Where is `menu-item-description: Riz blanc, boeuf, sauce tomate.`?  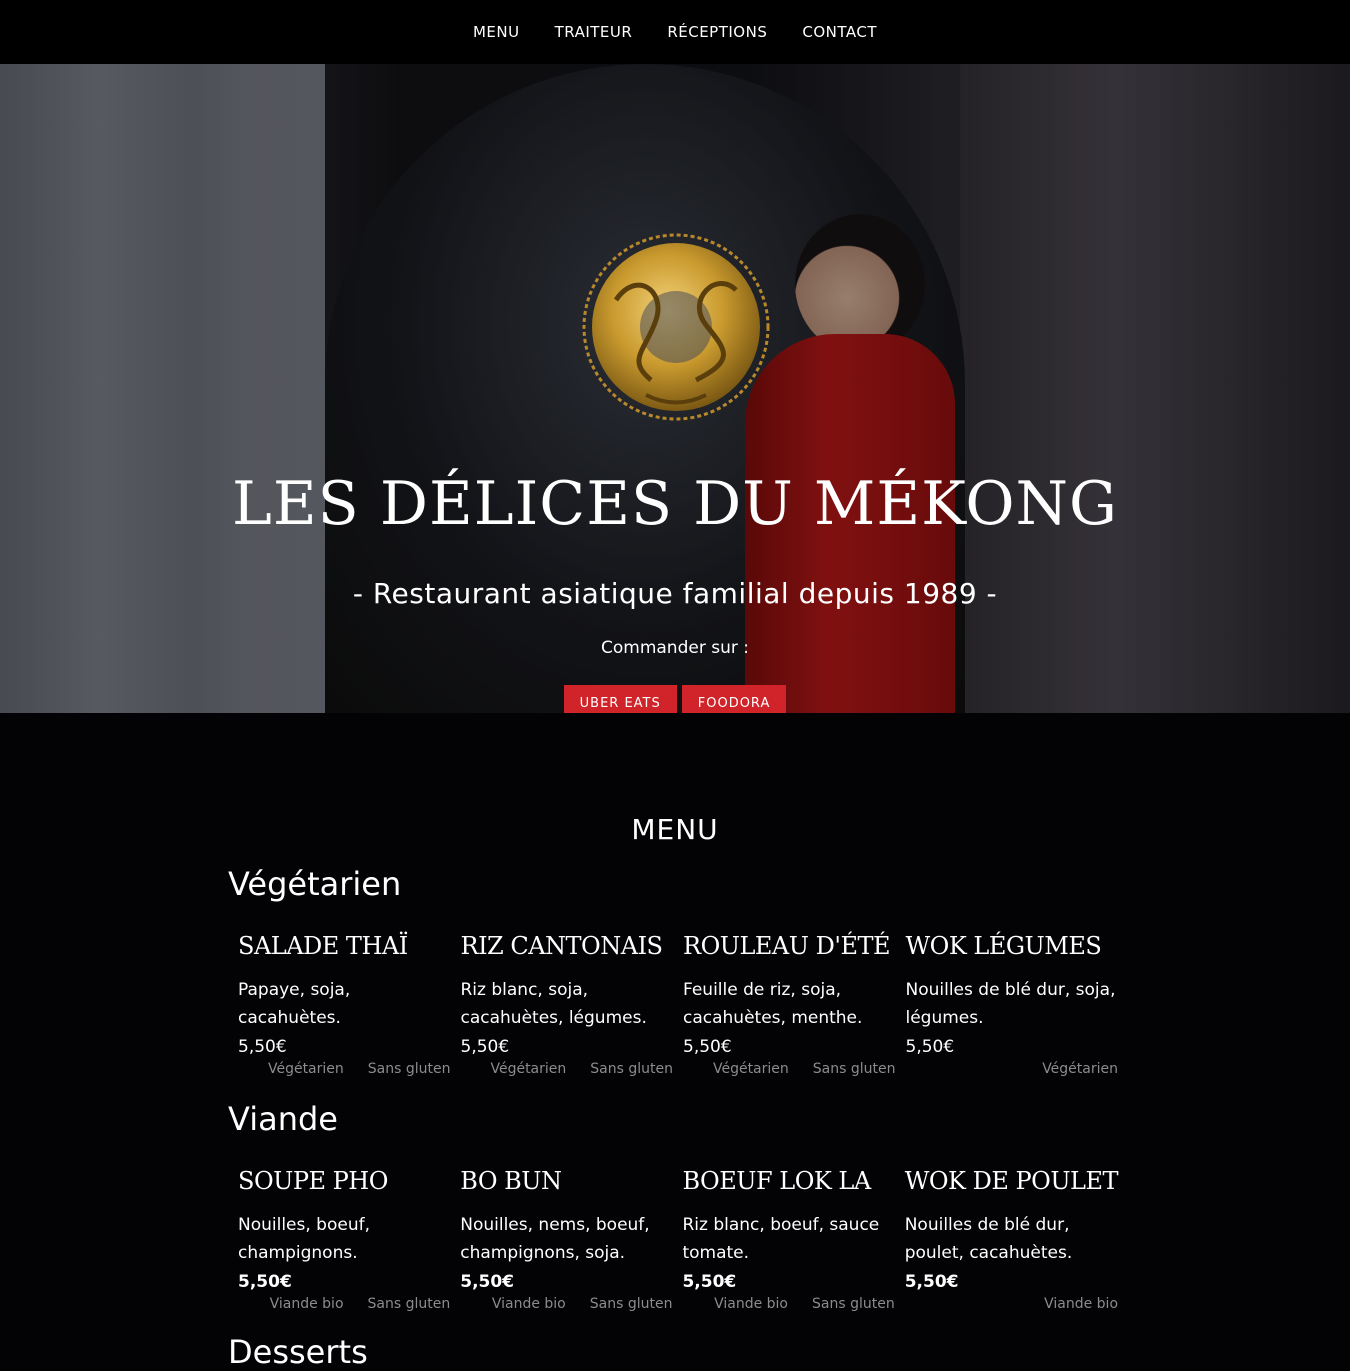 menu-item-description: Riz blanc, boeuf, sauce tomate. is located at coordinates (781, 1239).